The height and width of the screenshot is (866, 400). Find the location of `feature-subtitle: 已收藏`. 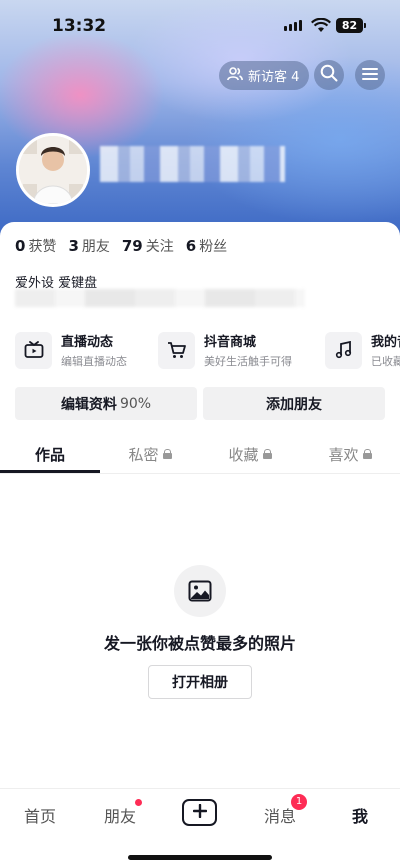

feature-subtitle: 已收藏 is located at coordinates (385, 361).